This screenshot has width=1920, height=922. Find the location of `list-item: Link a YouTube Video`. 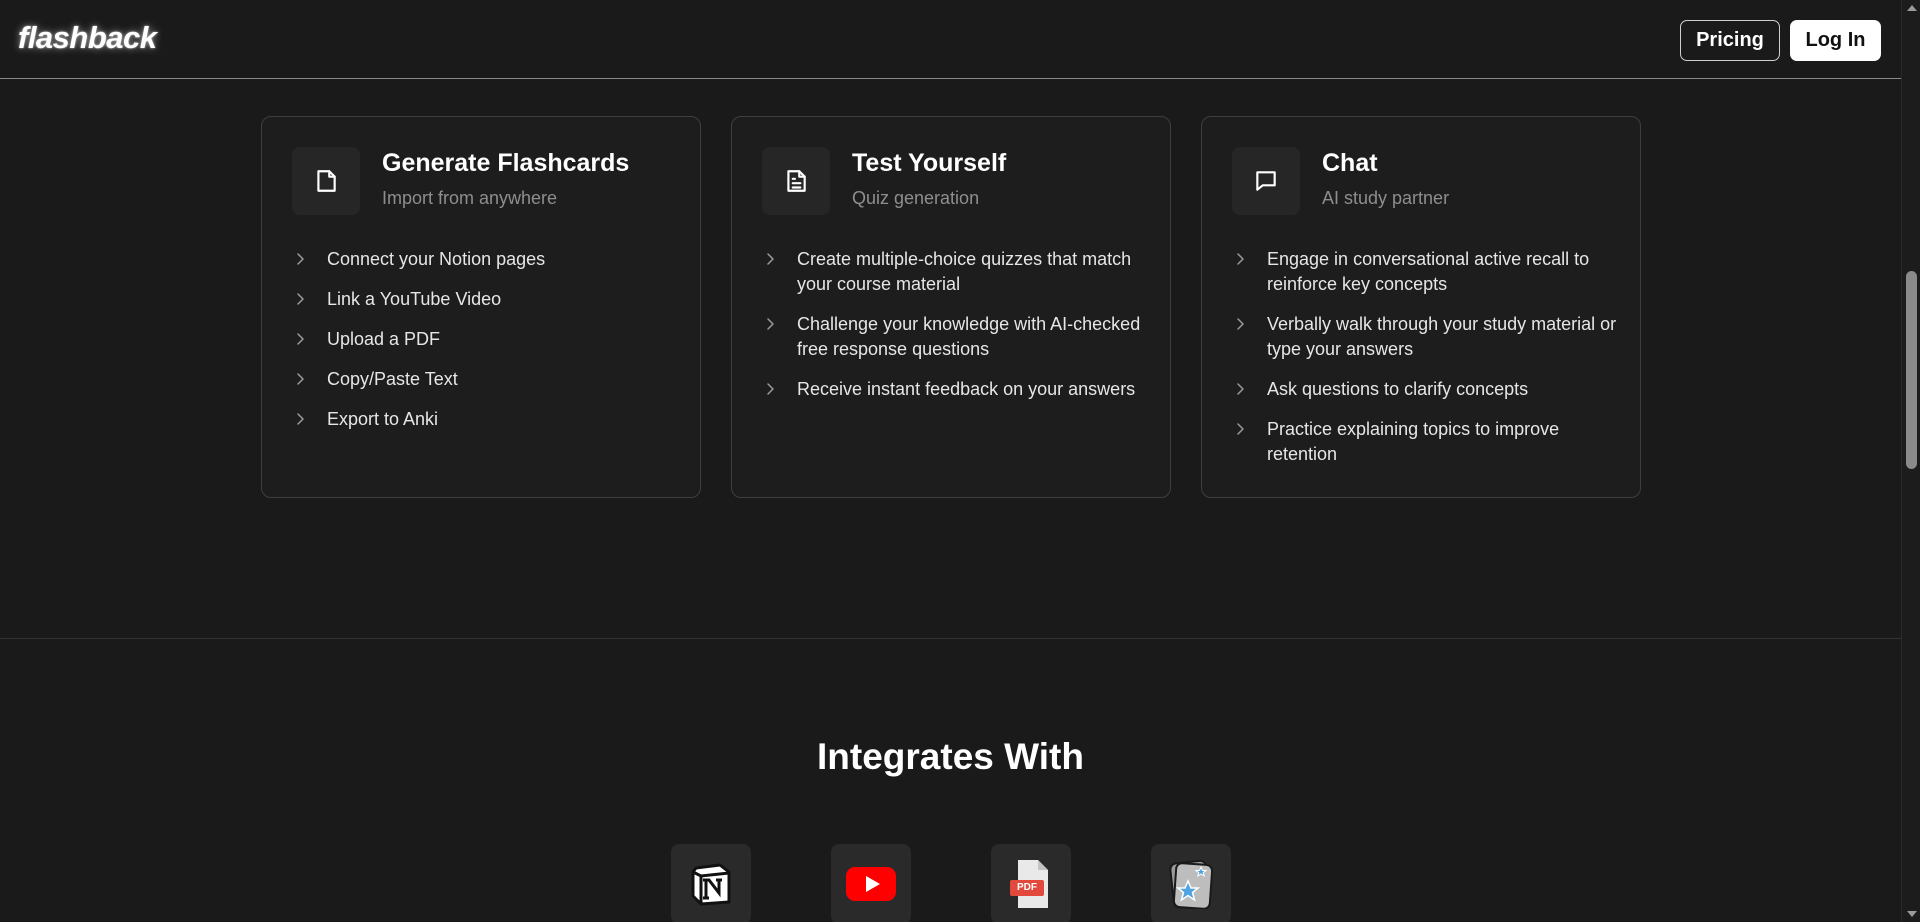

list-item: Link a YouTube Video is located at coordinates (487, 299).